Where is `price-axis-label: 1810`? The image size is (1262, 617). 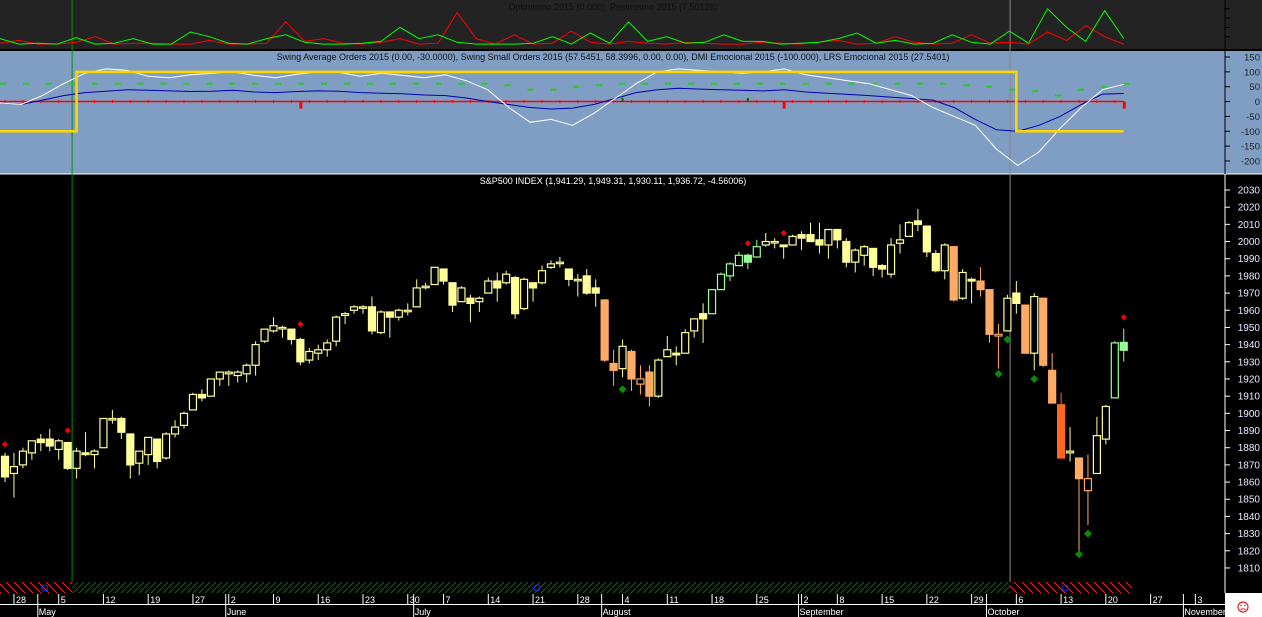
price-axis-label: 1810 is located at coordinates (1249, 568).